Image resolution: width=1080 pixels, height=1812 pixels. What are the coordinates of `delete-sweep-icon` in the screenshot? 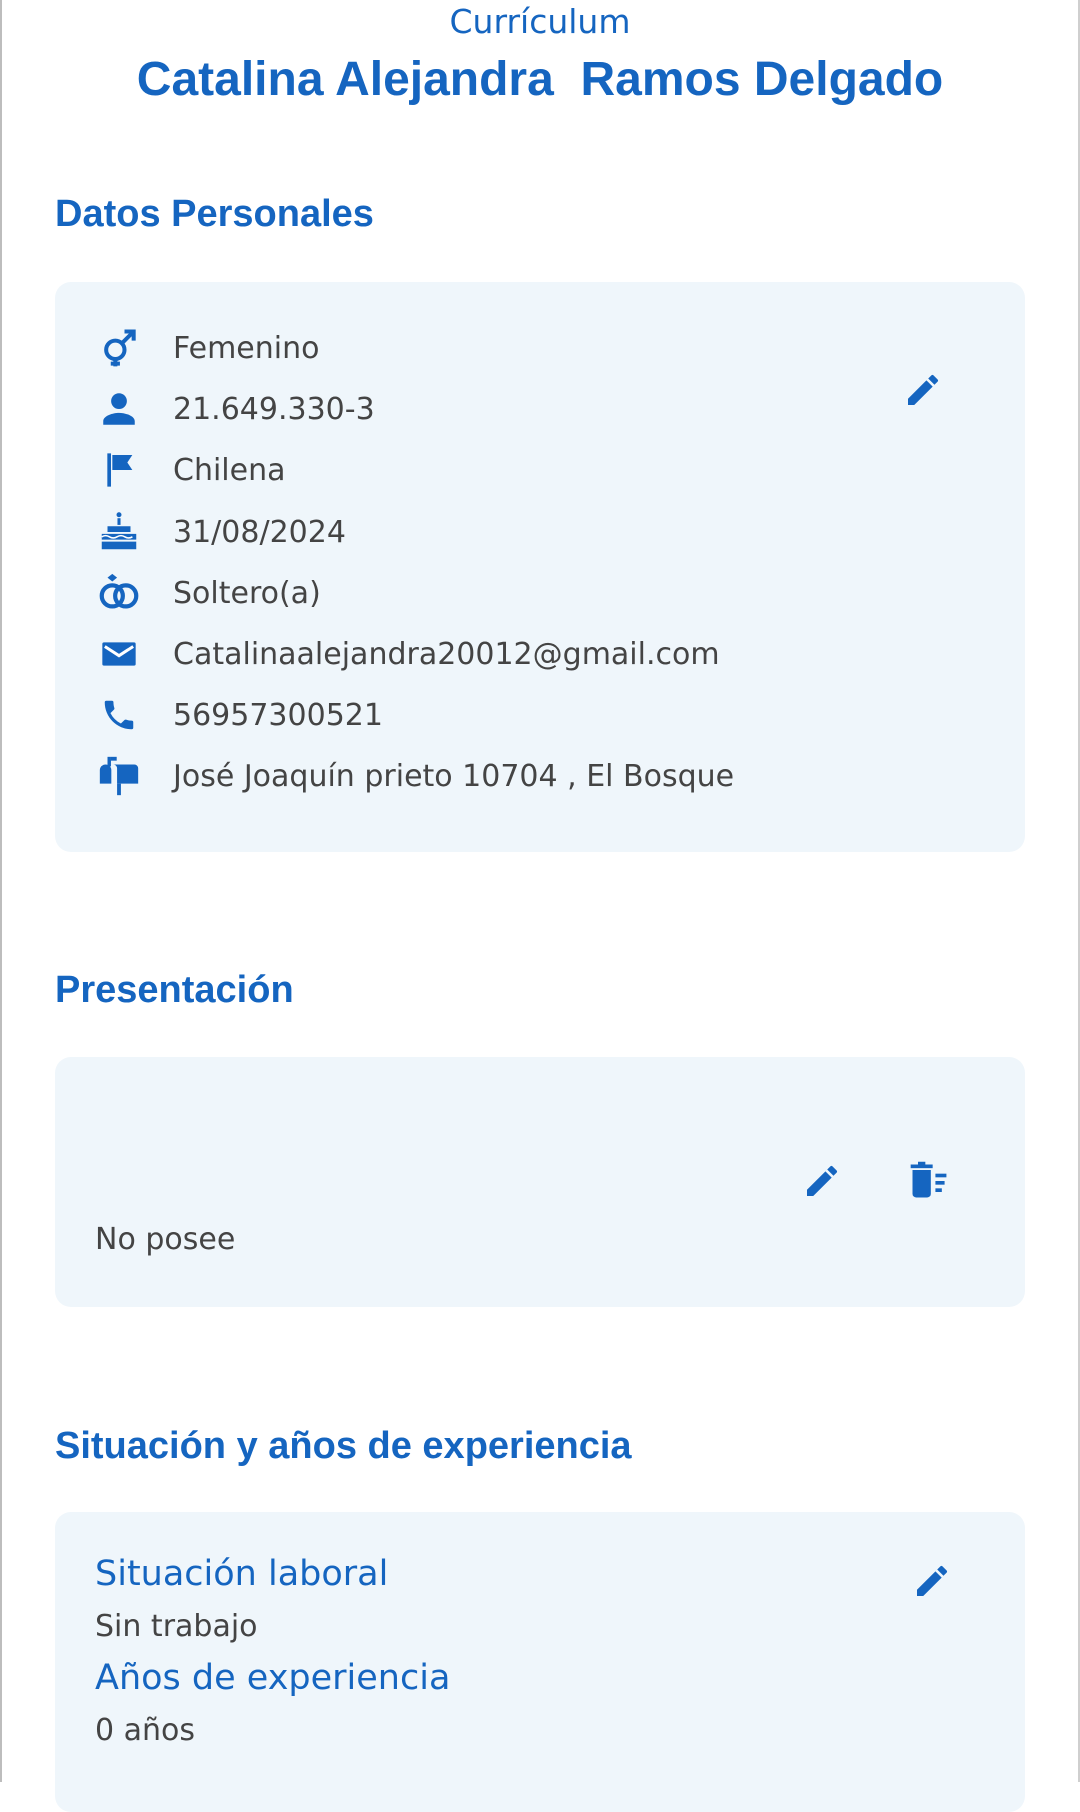 It's located at (928, 1179).